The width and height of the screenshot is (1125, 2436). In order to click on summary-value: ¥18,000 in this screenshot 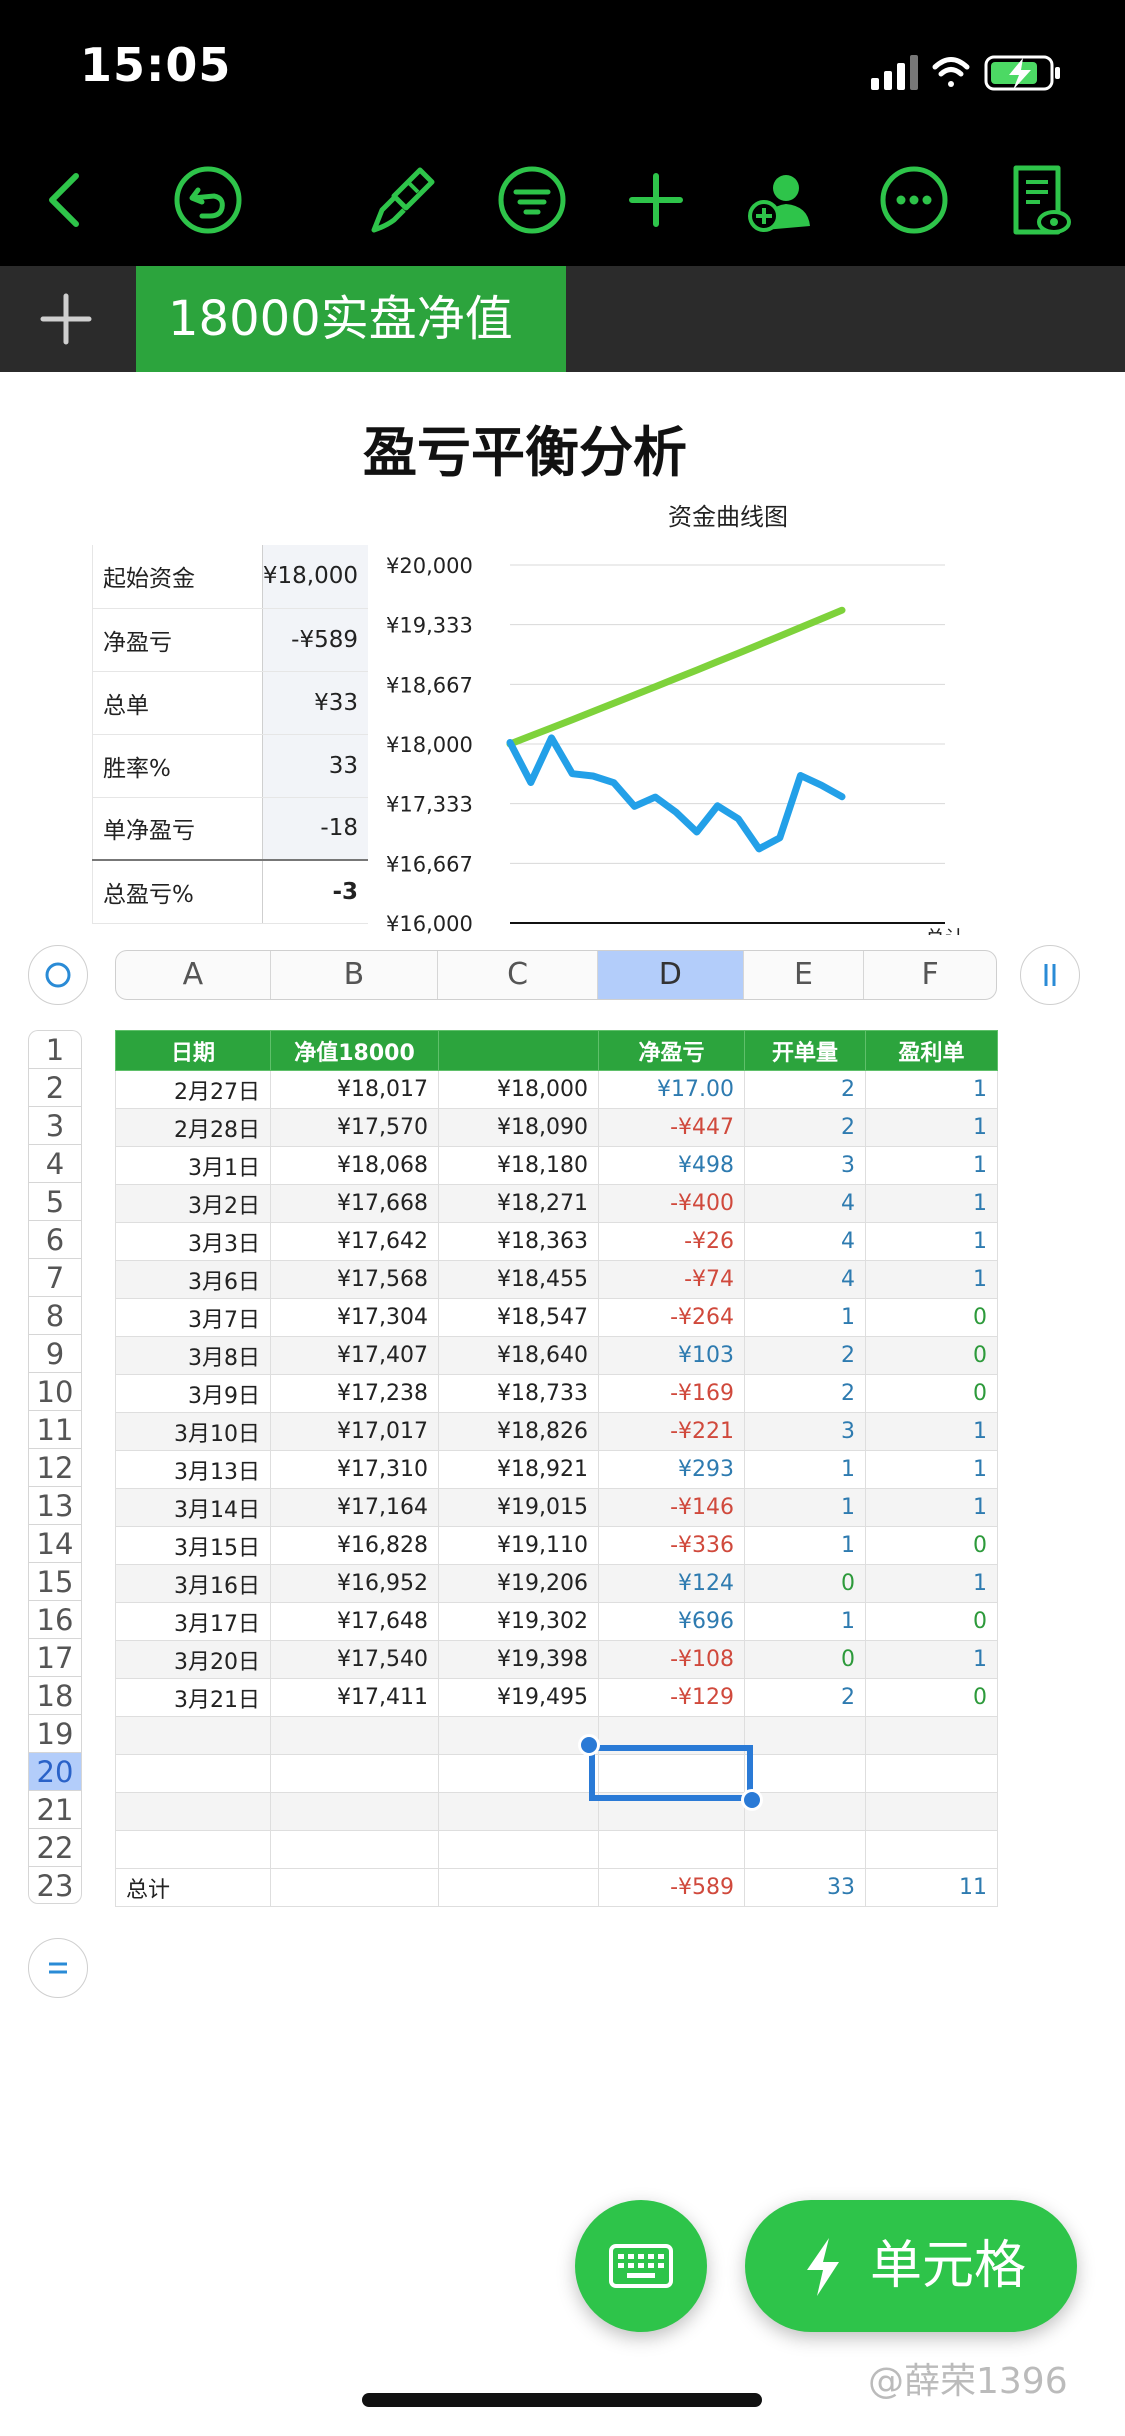, I will do `click(315, 577)`.